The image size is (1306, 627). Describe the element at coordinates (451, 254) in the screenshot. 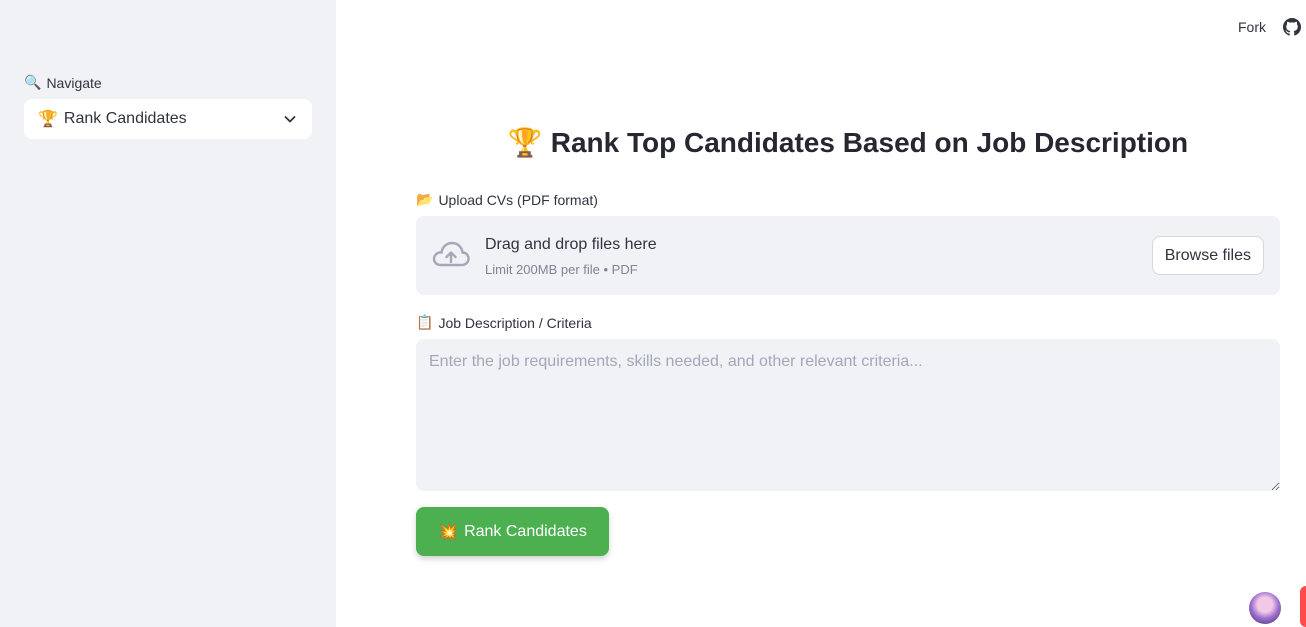

I see `cloud-upload-icon` at that location.